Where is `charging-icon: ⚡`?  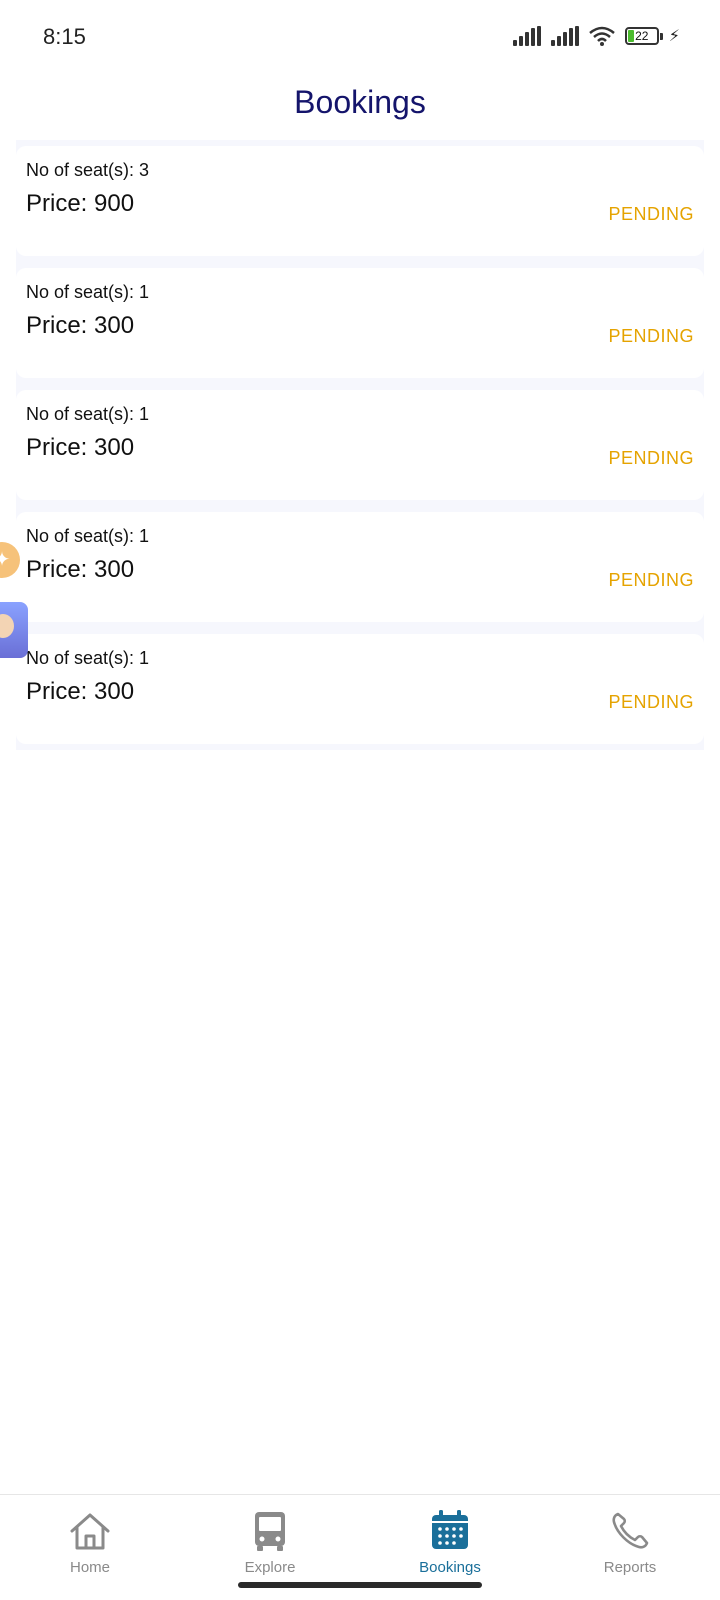 charging-icon: ⚡ is located at coordinates (674, 36).